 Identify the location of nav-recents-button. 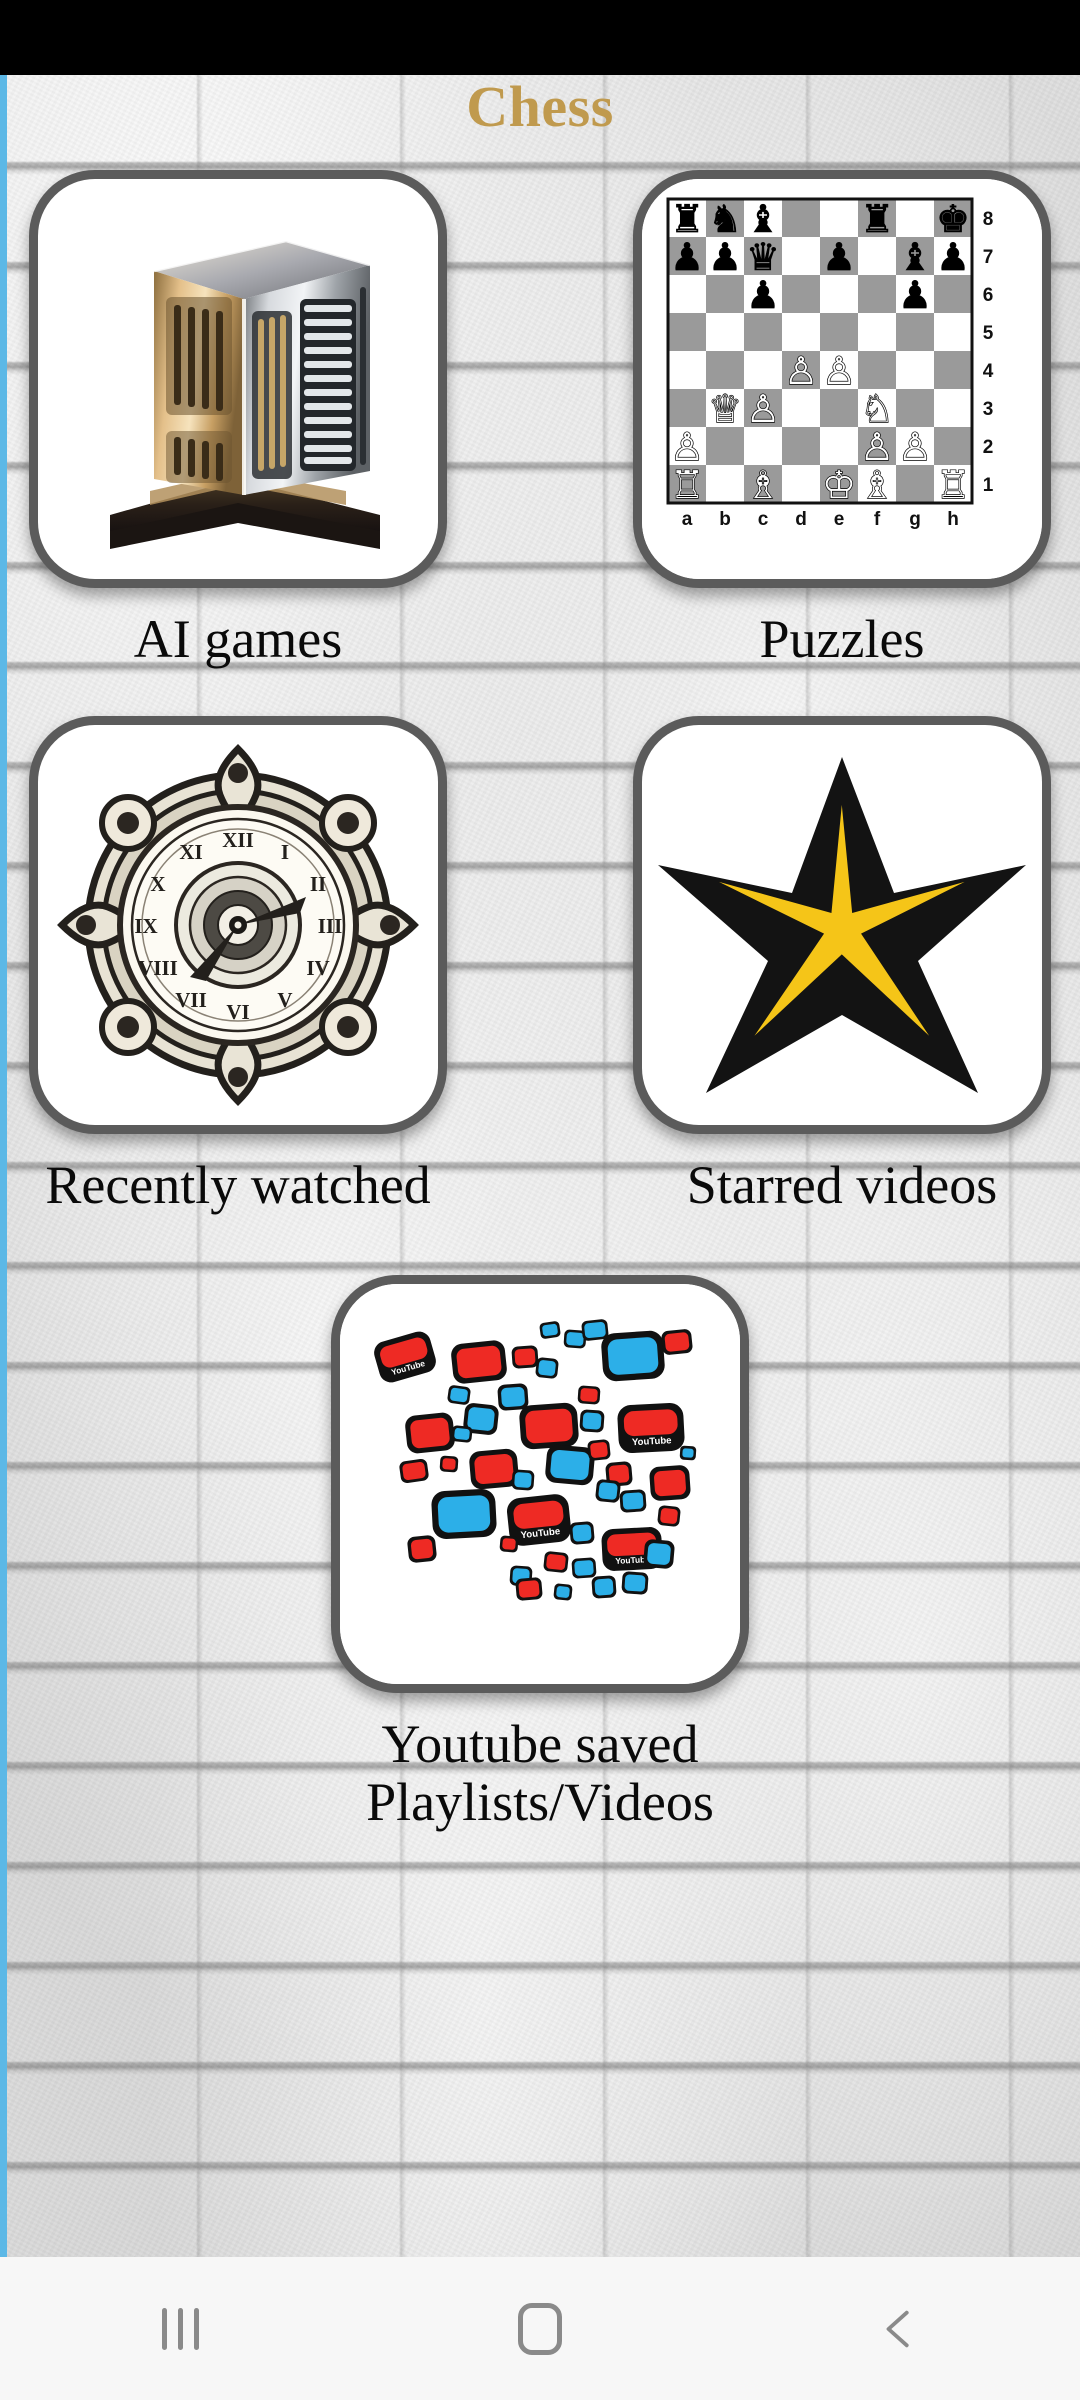
(180, 2328).